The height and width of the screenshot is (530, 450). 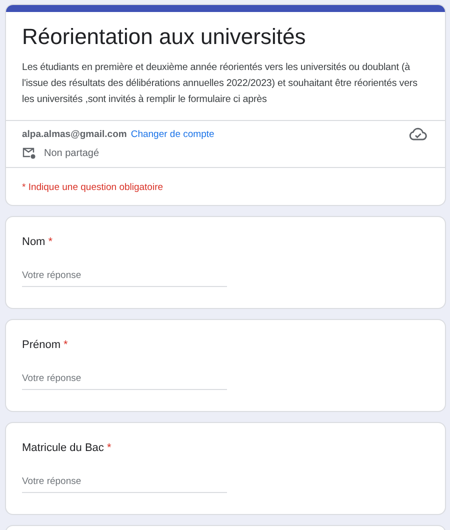 I want to click on cloud-check-icon, so click(x=418, y=134).